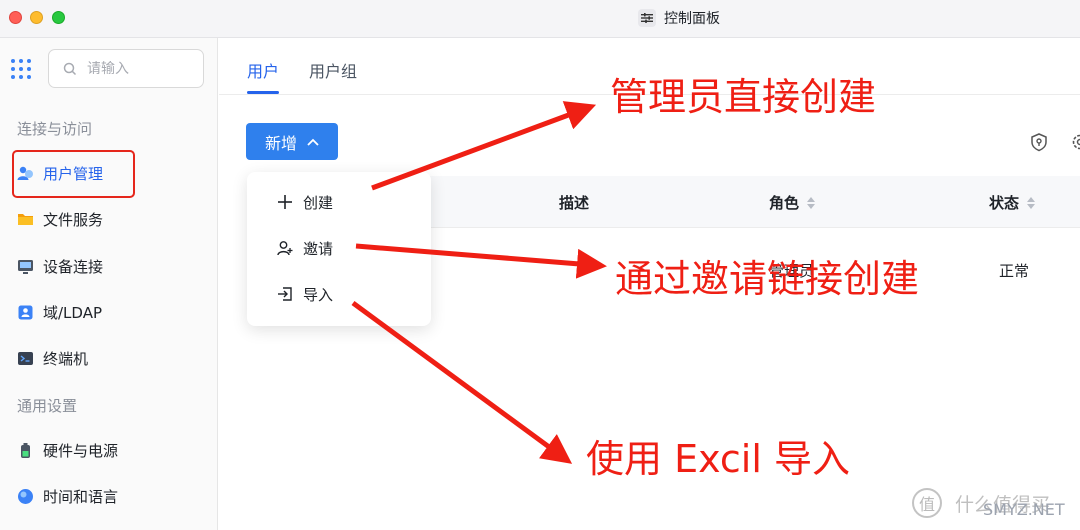  Describe the element at coordinates (692, 19) in the screenshot. I see `window-title-text: 控制面板` at that location.